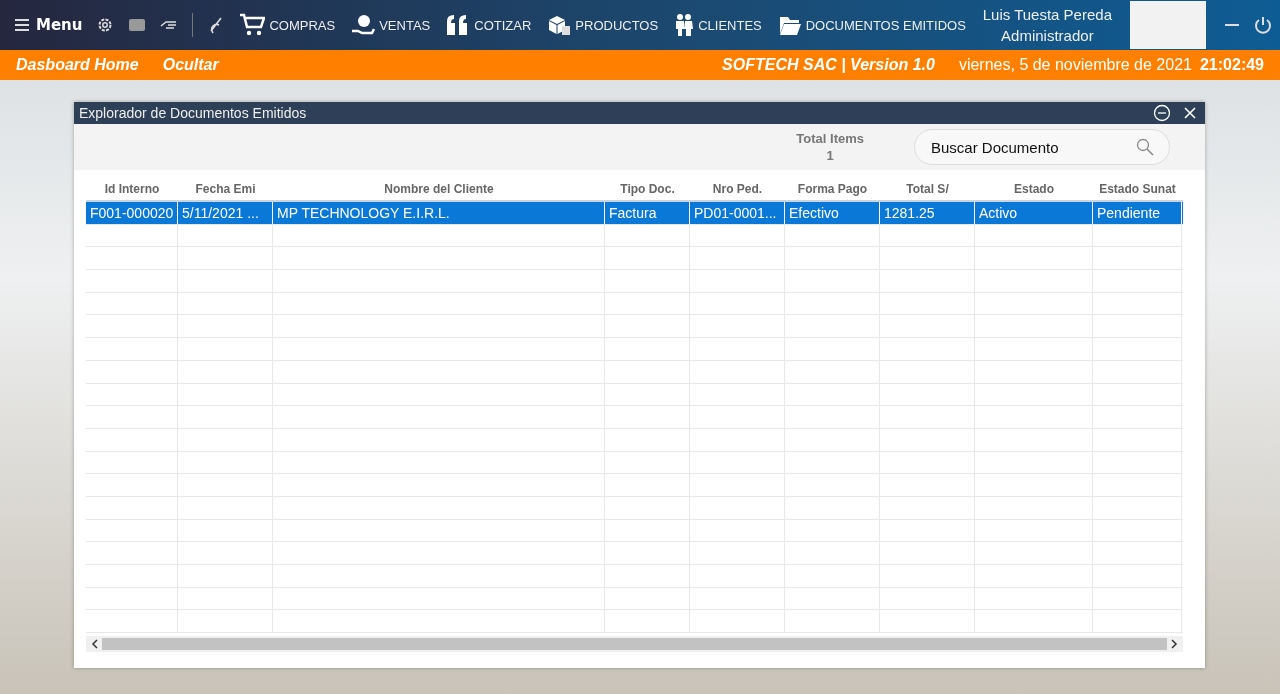 The width and height of the screenshot is (1280, 694). What do you see at coordinates (647, 189) in the screenshot?
I see `column-header: Tipo Doc.` at bounding box center [647, 189].